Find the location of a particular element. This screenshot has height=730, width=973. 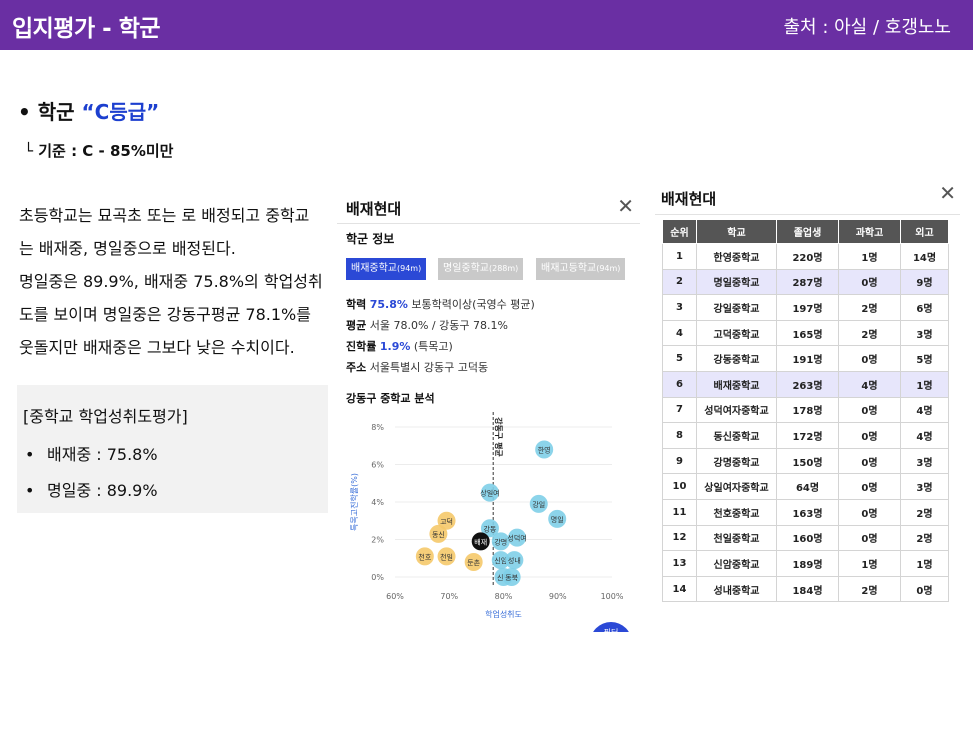

summary-item: • 명일중 : 89.9% is located at coordinates (175, 489).